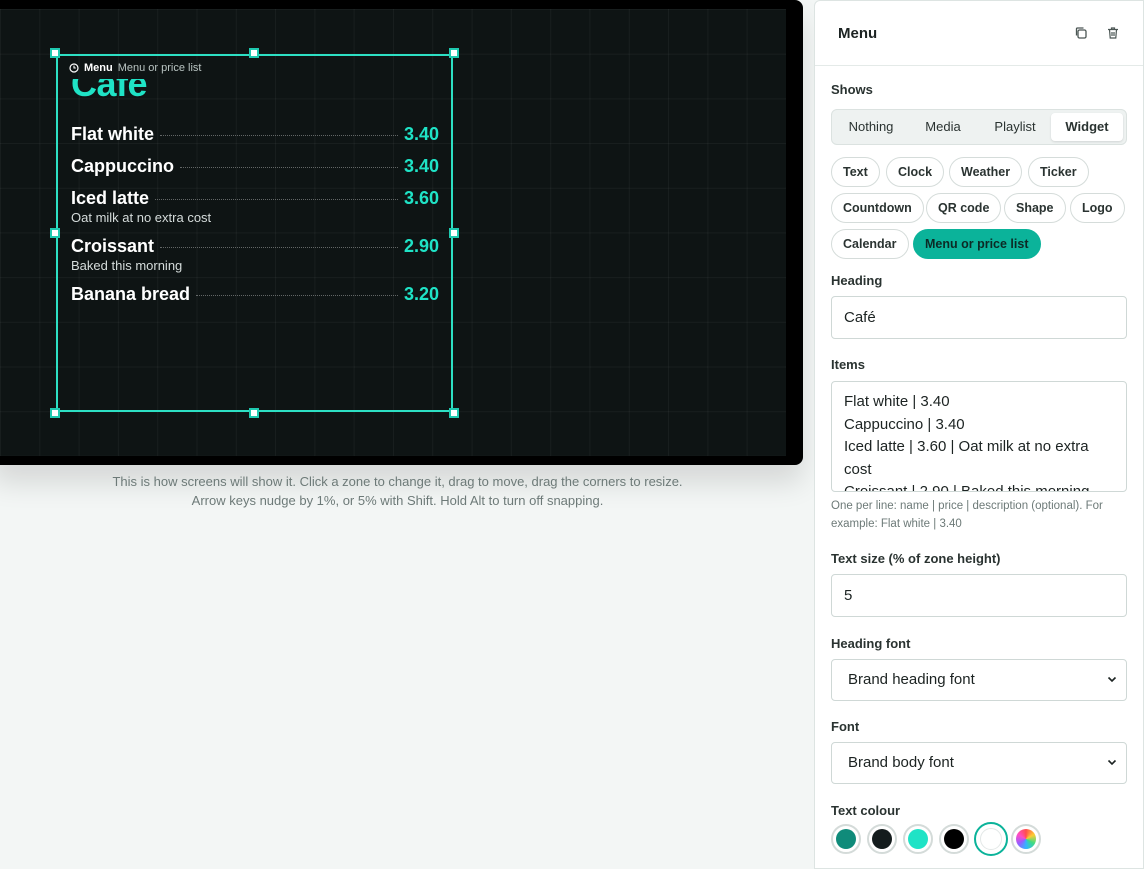 The width and height of the screenshot is (1144, 869). Describe the element at coordinates (954, 839) in the screenshot. I see `colour-swatch-black` at that location.